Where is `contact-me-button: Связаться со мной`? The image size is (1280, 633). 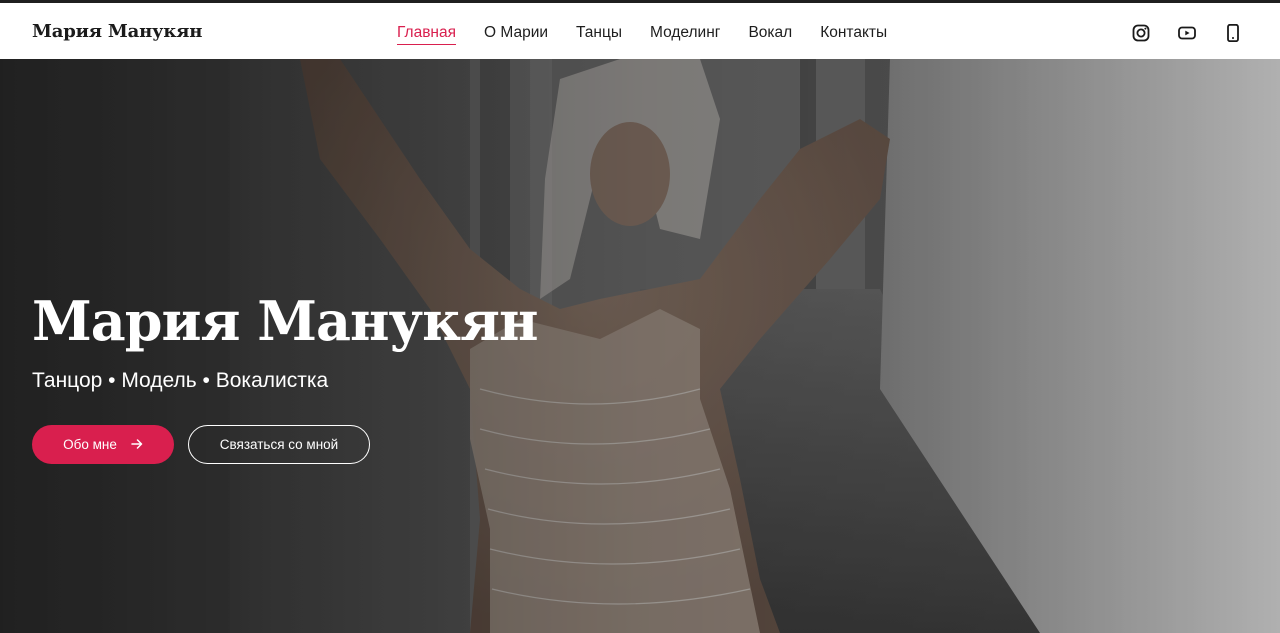
contact-me-button: Связаться со мной is located at coordinates (279, 444).